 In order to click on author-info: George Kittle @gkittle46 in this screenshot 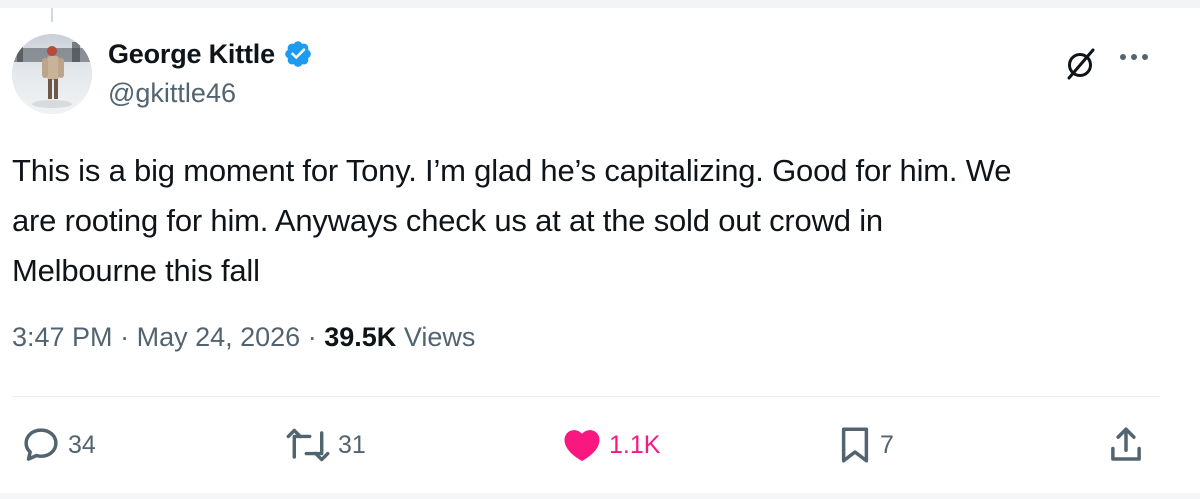, I will do `click(210, 71)`.